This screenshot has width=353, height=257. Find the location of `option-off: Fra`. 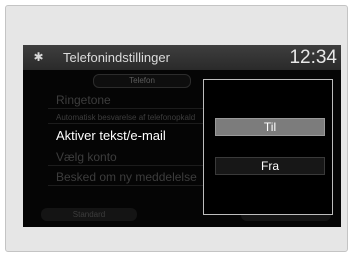

option-off: Fra is located at coordinates (270, 166).